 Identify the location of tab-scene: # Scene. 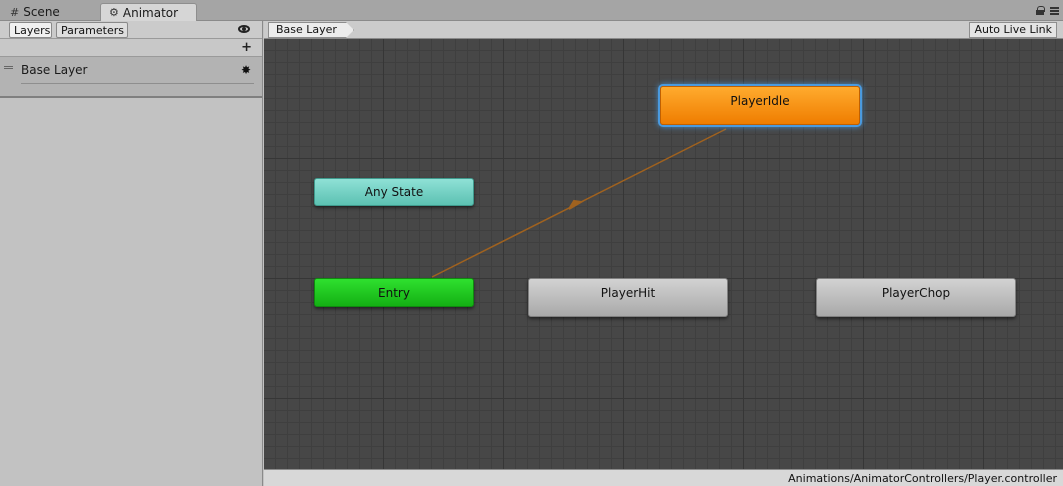
(50, 12).